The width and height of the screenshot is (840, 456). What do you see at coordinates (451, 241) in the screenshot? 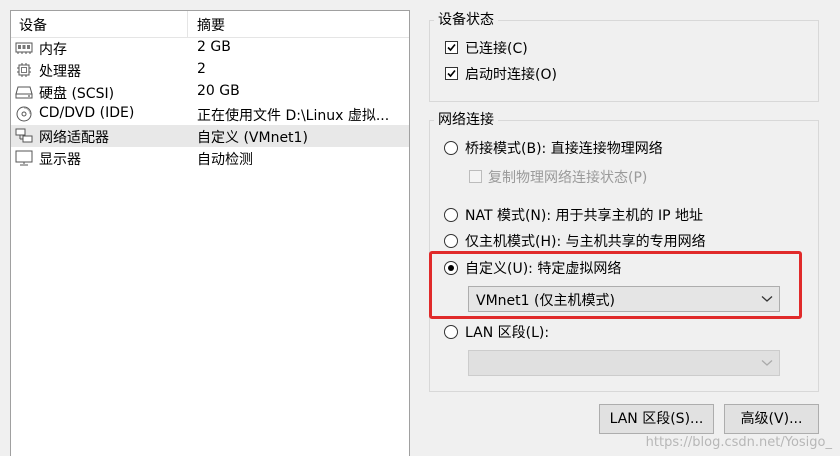
I see `host-only-radio` at bounding box center [451, 241].